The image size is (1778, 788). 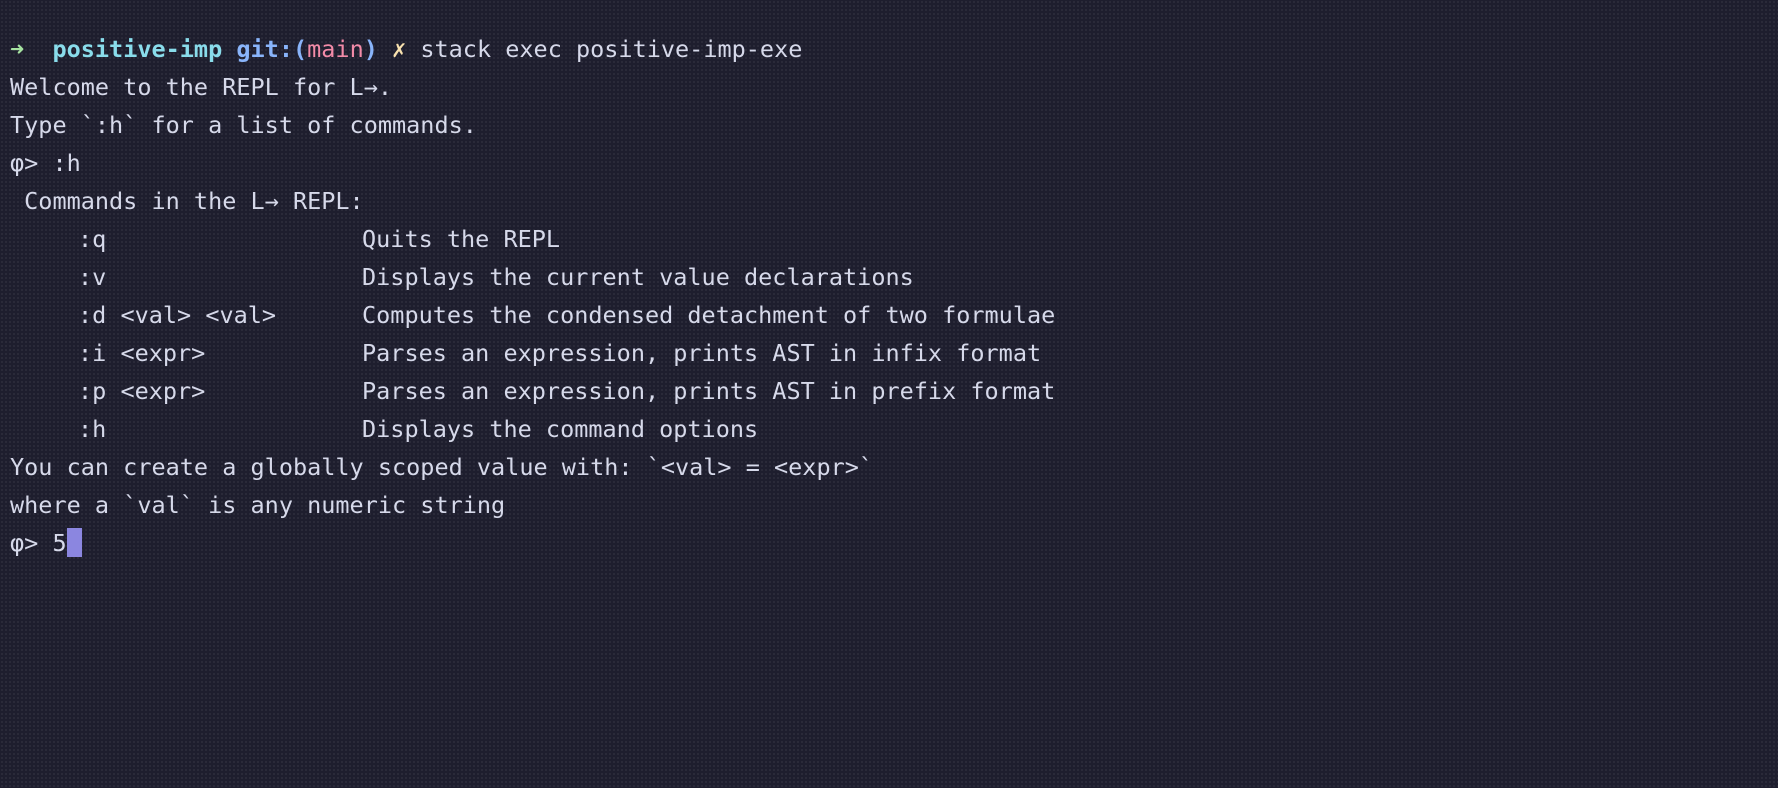 I want to click on help-command: :q, so click(x=92, y=239).